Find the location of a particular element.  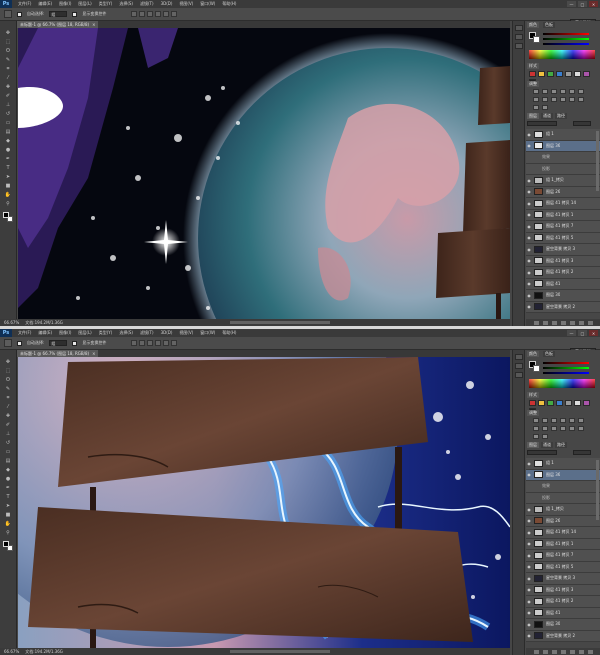

tab-paths: 路径 is located at coordinates (561, 445).